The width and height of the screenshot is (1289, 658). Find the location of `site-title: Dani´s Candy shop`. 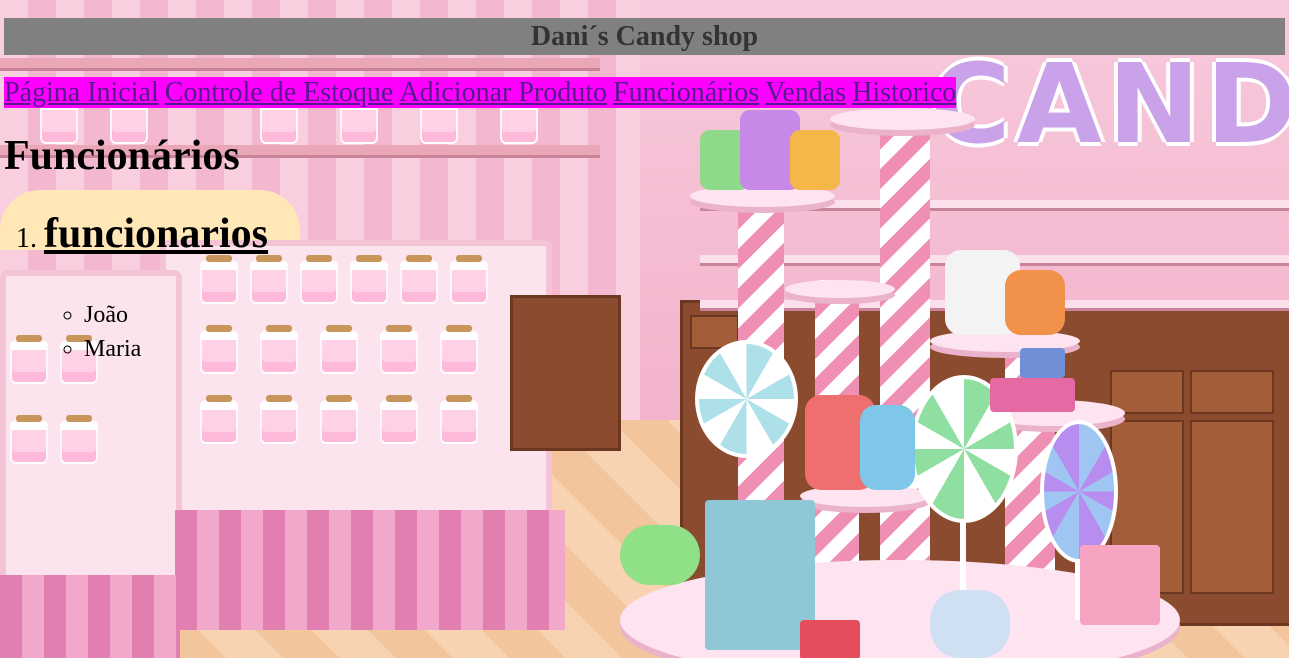

site-title: Dani´s Candy shop is located at coordinates (644, 36).